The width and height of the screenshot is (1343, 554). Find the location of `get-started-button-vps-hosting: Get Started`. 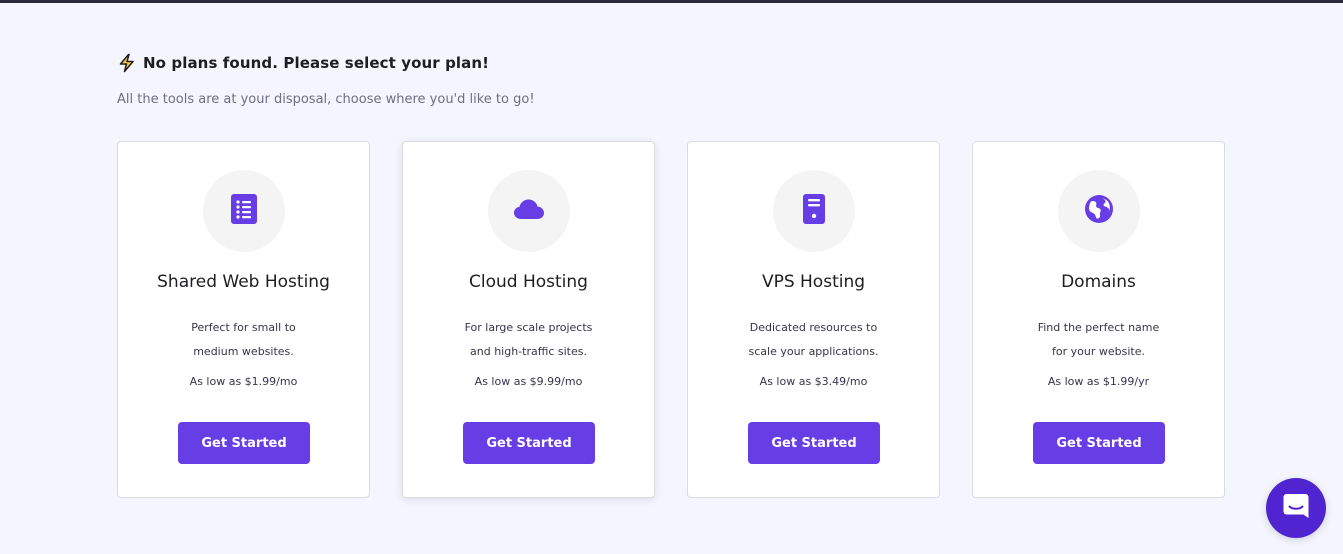

get-started-button-vps-hosting: Get Started is located at coordinates (814, 443).